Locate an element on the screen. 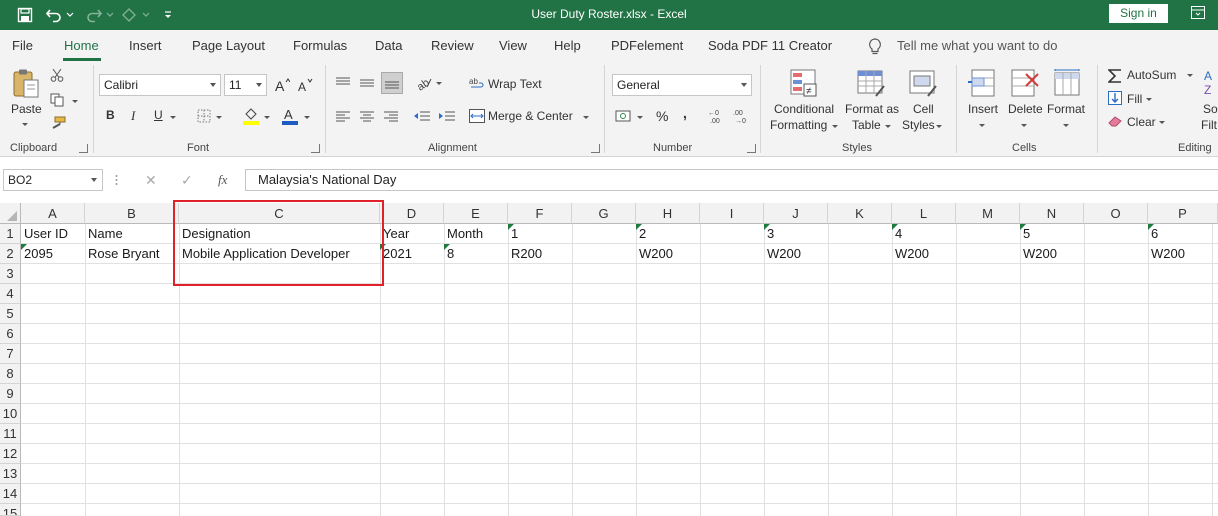 This screenshot has height=516, width=1218. formula-input: Malaysia's National Day is located at coordinates (731, 180).